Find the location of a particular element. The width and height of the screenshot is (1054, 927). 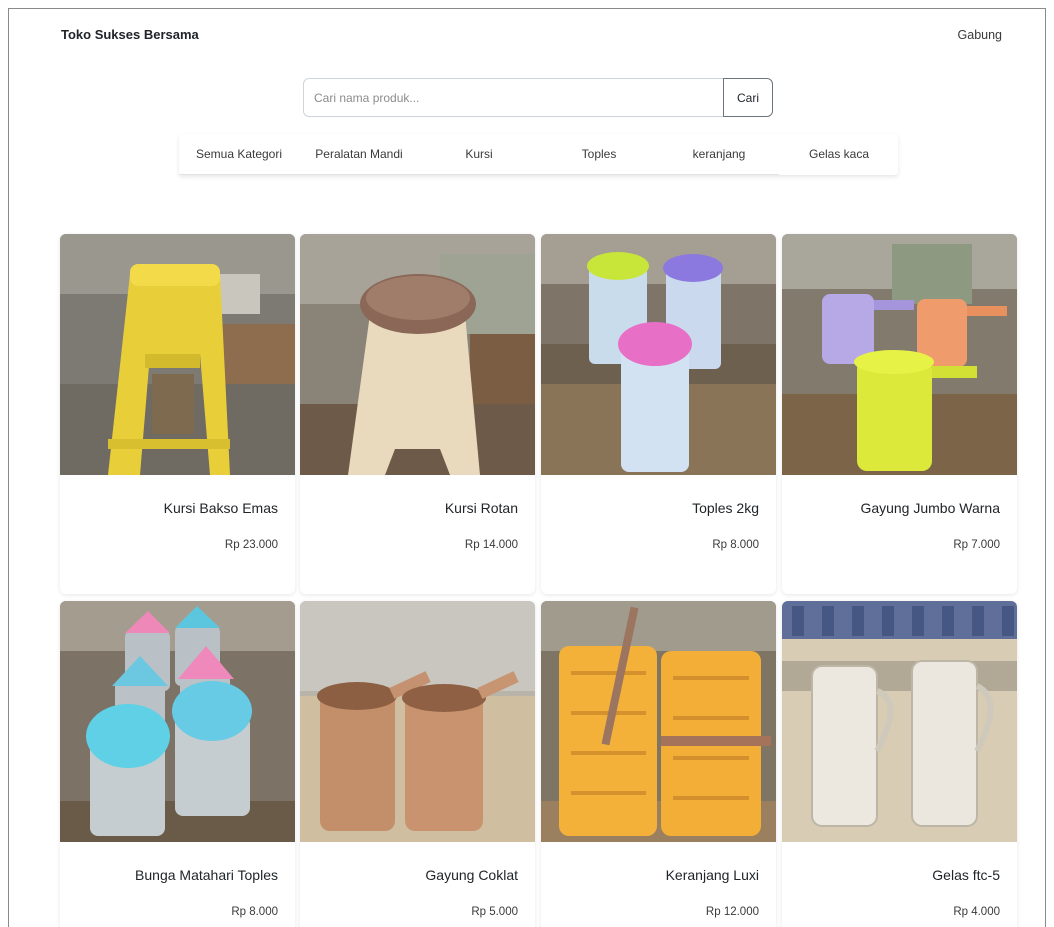

product-card: Bunga Matahari Toples Rp 8.000 is located at coordinates (177, 764).